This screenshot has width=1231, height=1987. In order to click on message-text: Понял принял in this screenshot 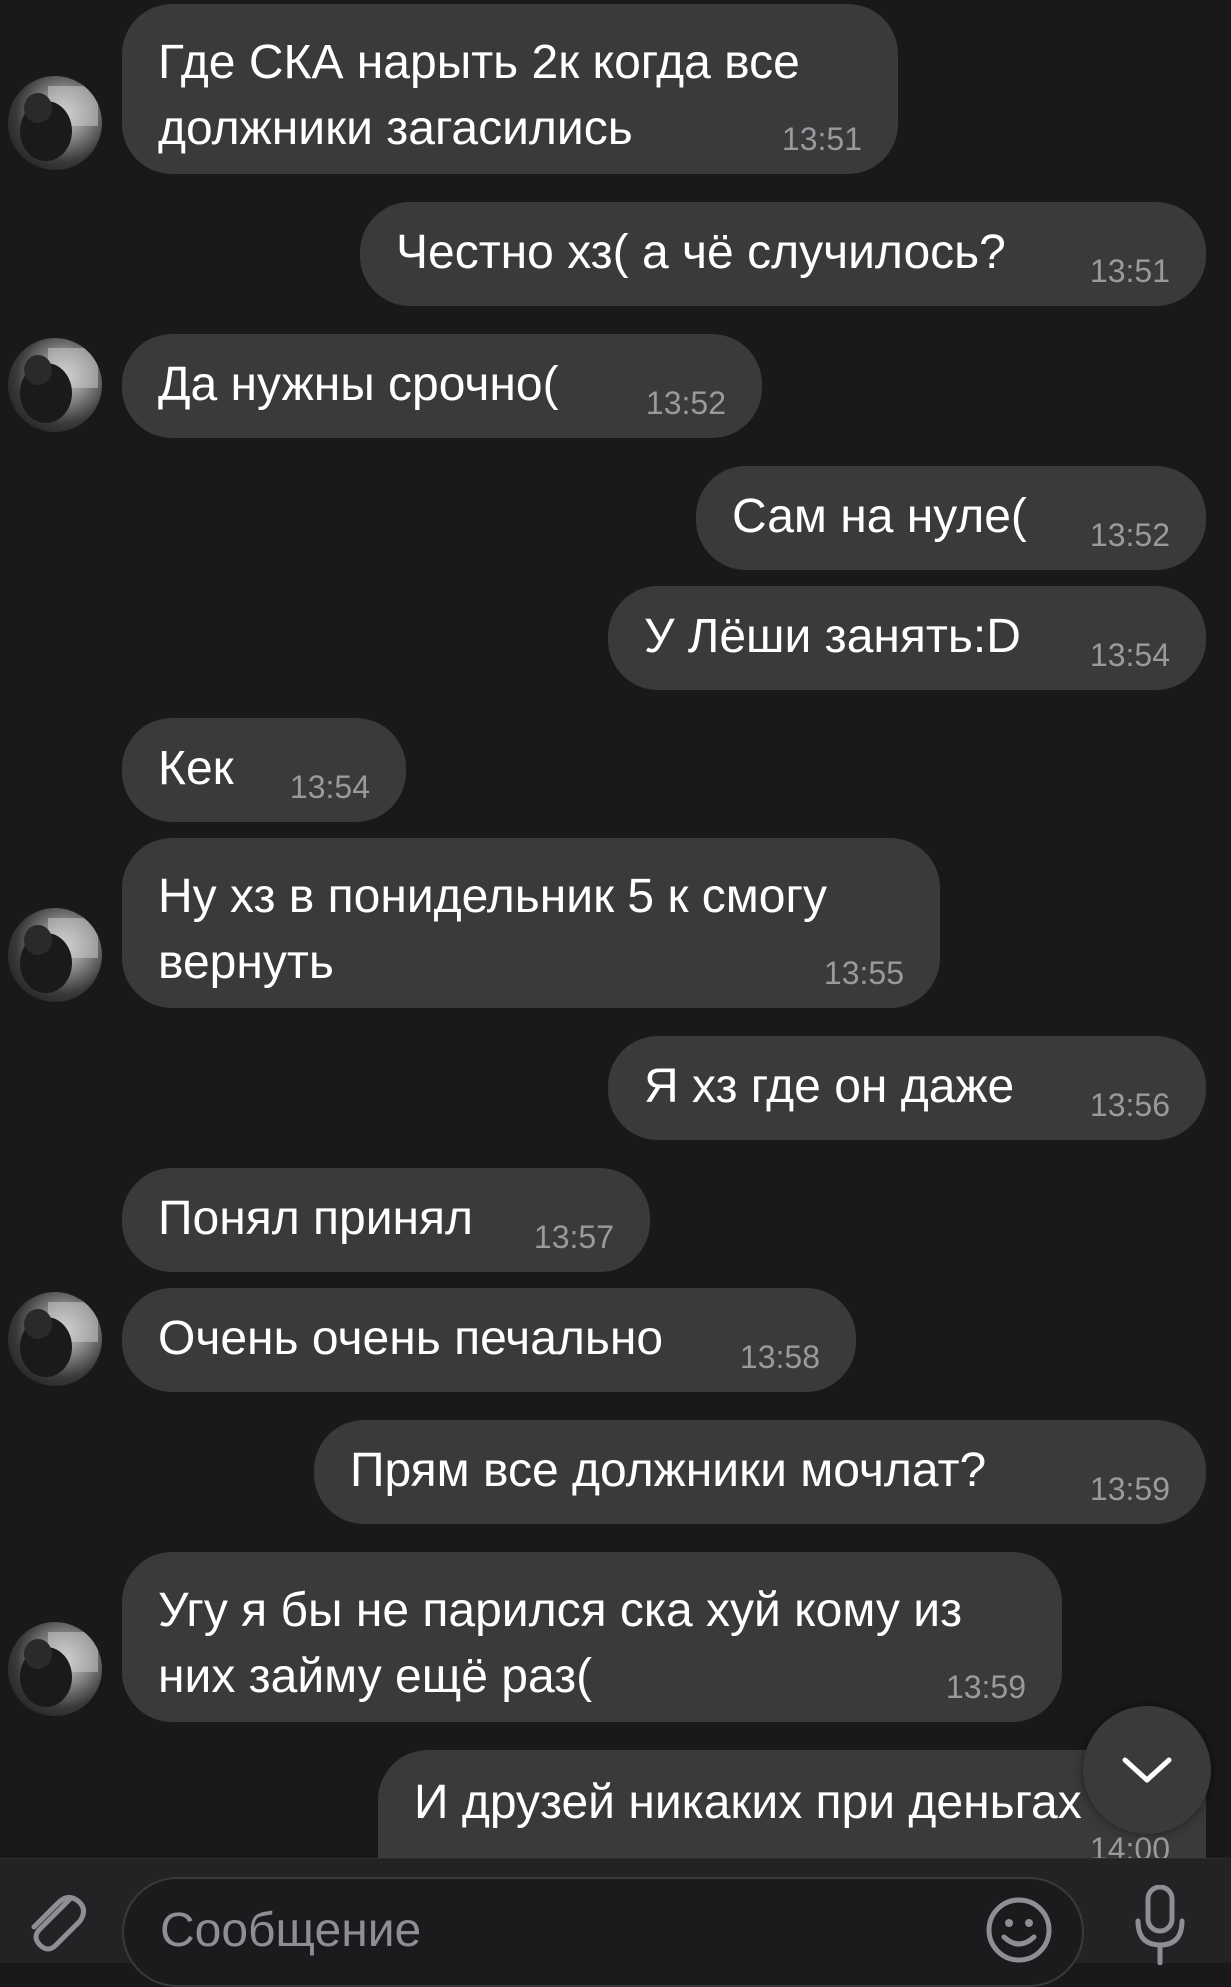, I will do `click(316, 1218)`.